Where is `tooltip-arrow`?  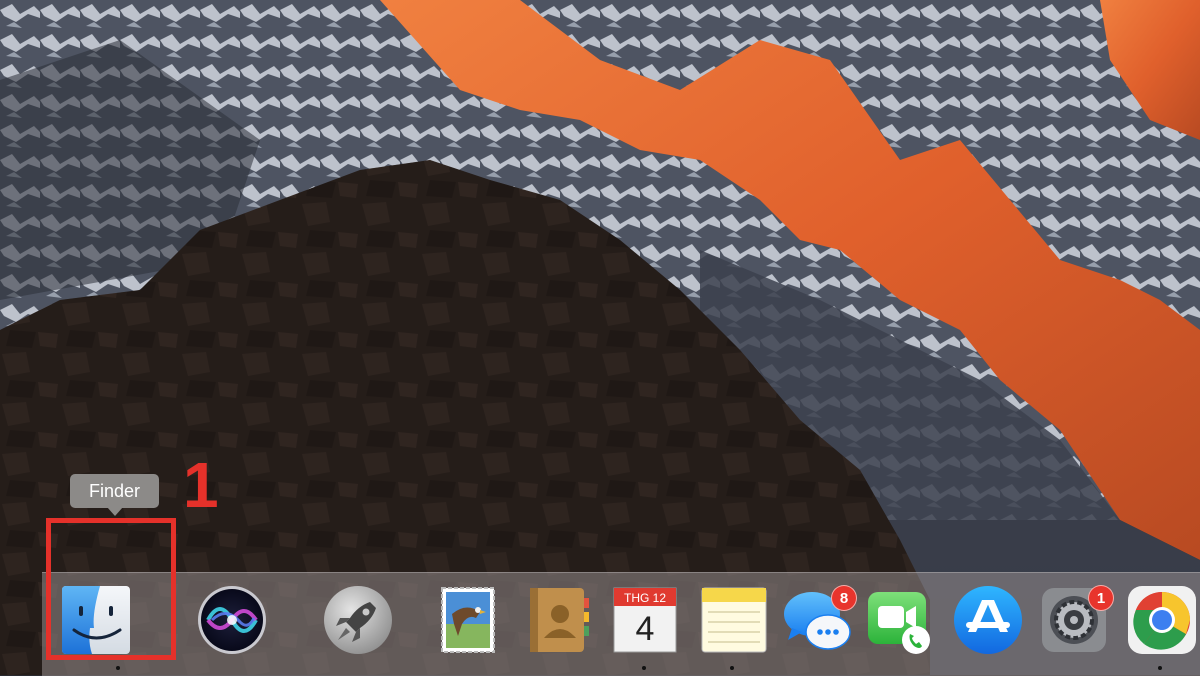 tooltip-arrow is located at coordinates (115, 511).